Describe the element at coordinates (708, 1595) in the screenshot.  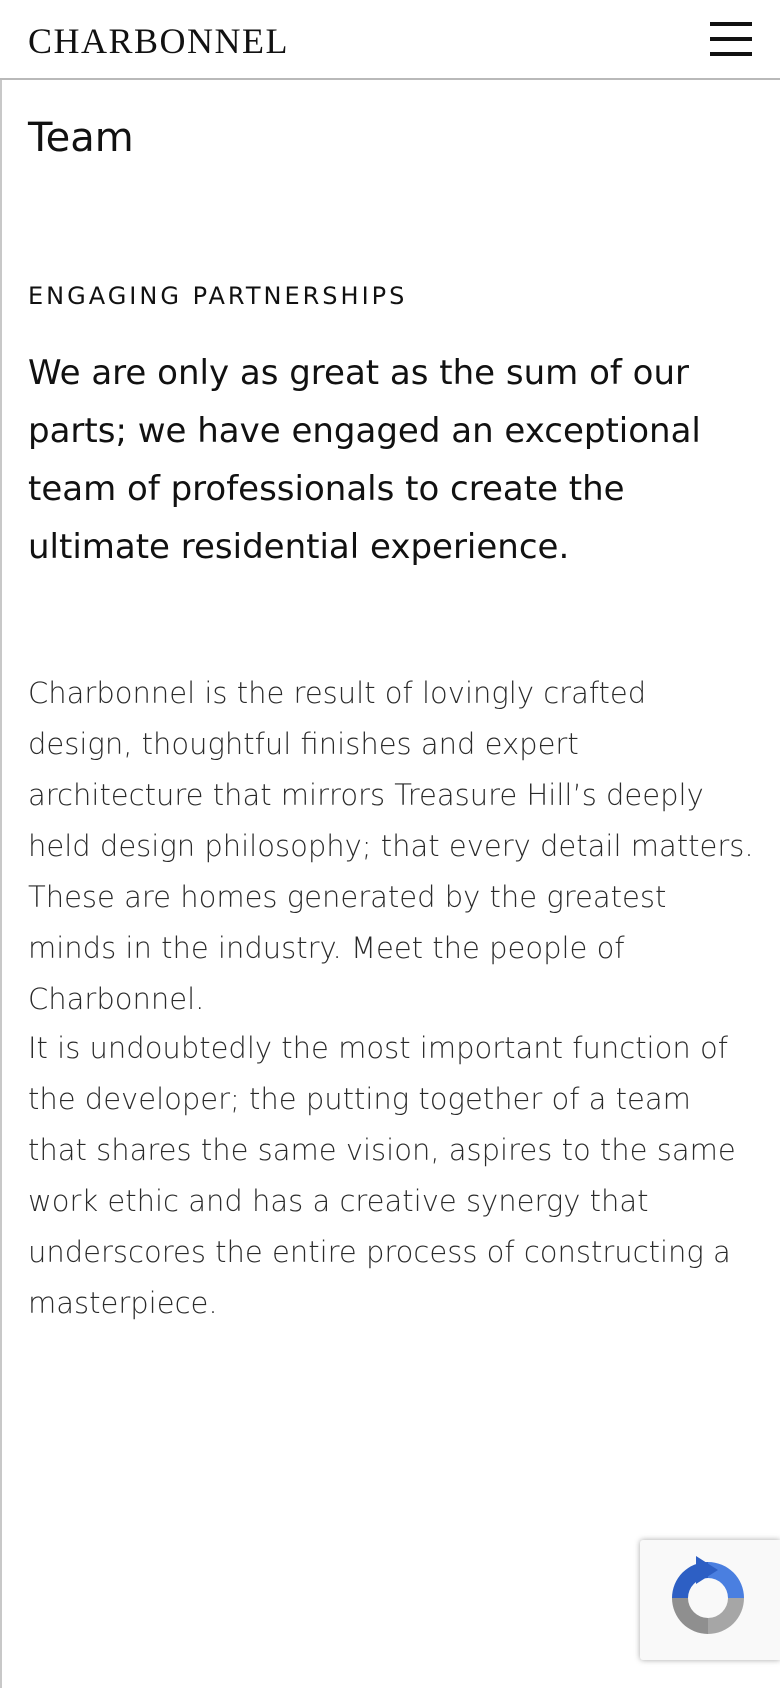
I see `recaptcha-logo-icon` at that location.